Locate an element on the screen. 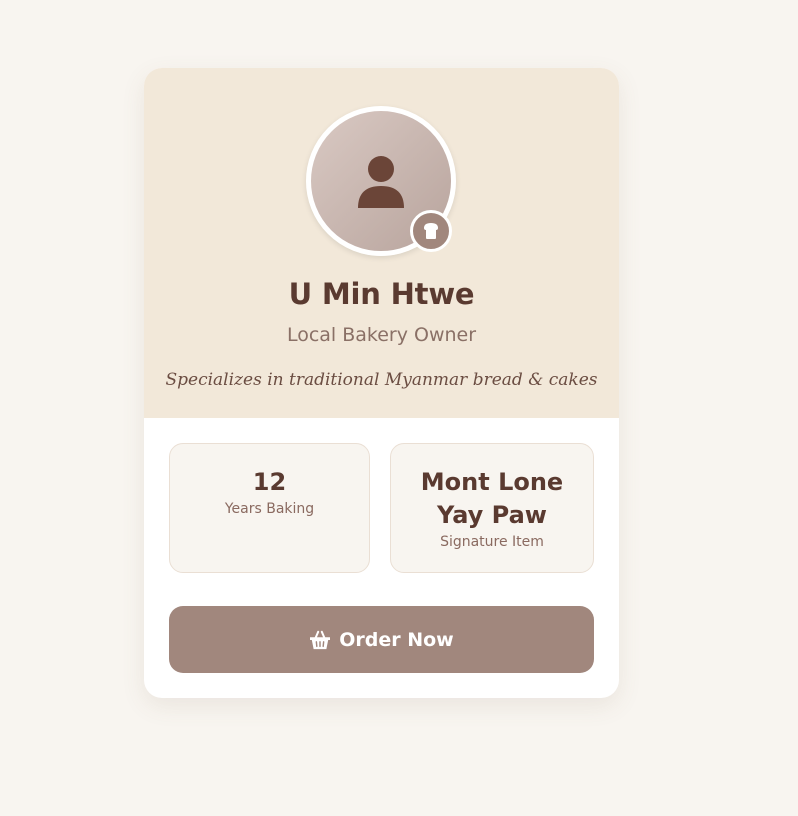 This screenshot has width=798, height=816. order-now-button: Order Now is located at coordinates (381, 639).